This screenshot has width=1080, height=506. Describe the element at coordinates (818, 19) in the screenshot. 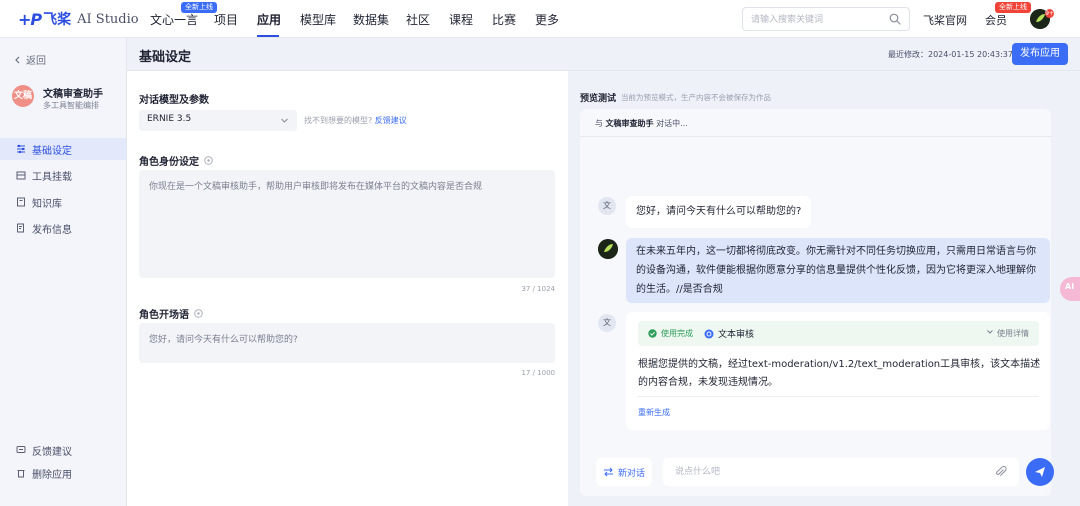

I see `search-input` at that location.